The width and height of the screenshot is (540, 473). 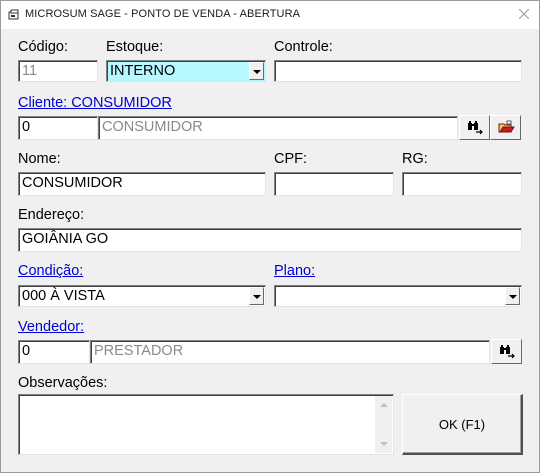 I want to click on cliente-code-value: 0, so click(x=26, y=127).